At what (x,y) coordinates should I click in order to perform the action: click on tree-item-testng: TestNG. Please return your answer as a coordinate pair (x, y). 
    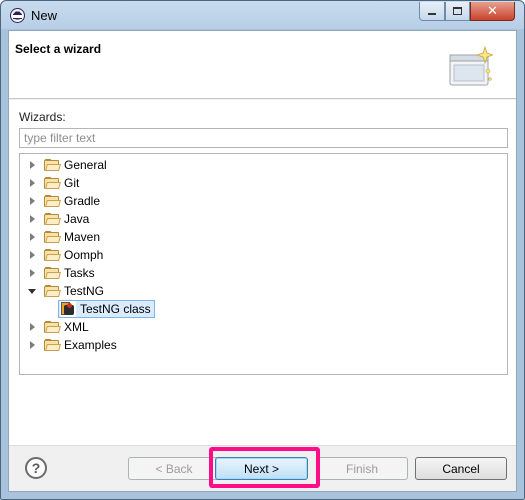
    Looking at the image, I should click on (66, 291).